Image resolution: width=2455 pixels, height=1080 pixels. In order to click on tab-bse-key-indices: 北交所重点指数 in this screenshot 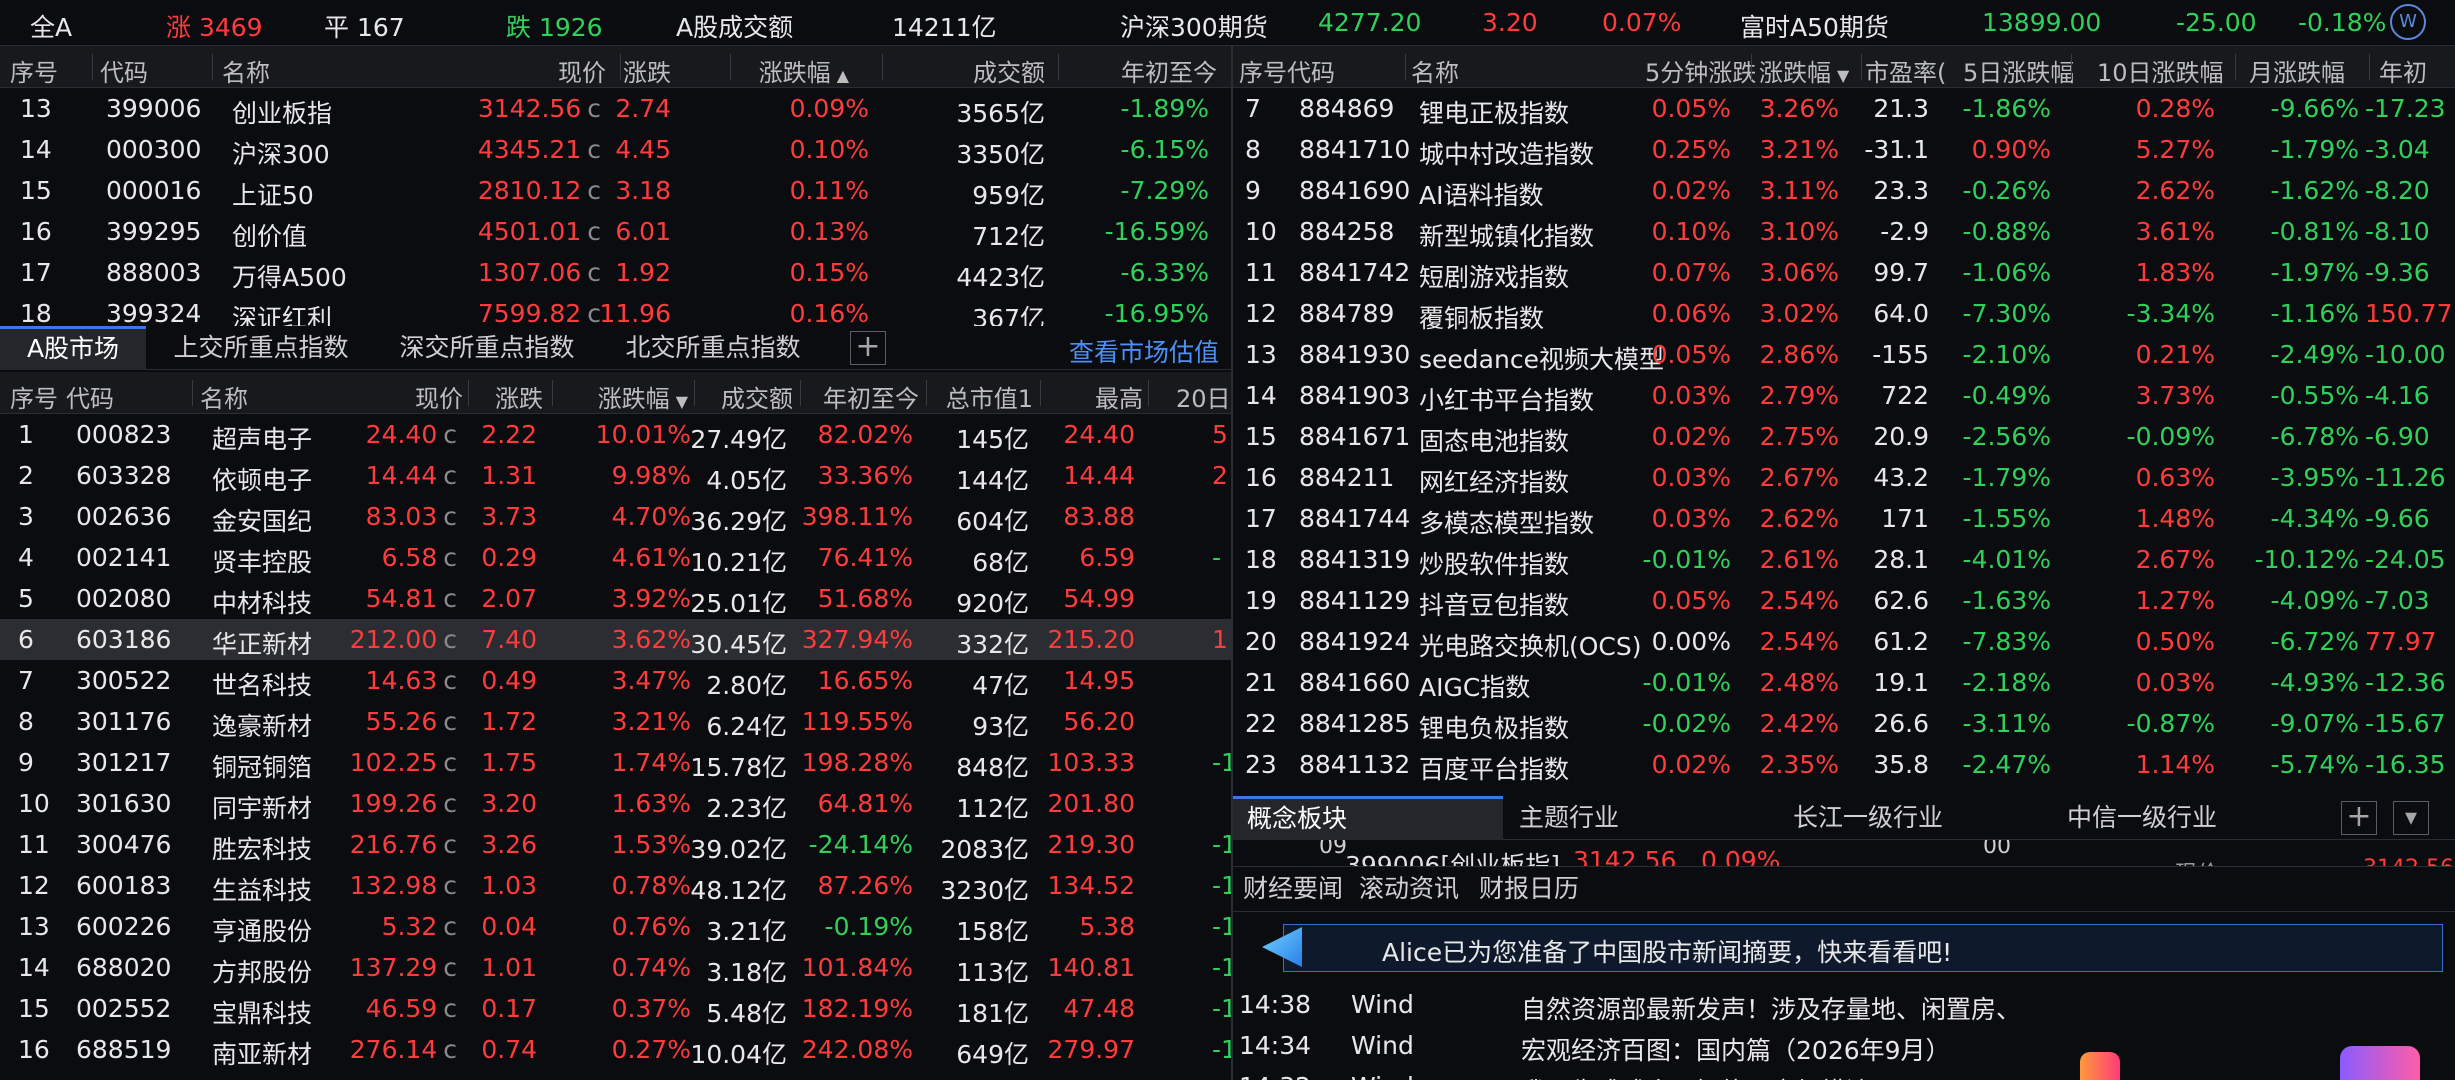, I will do `click(713, 348)`.